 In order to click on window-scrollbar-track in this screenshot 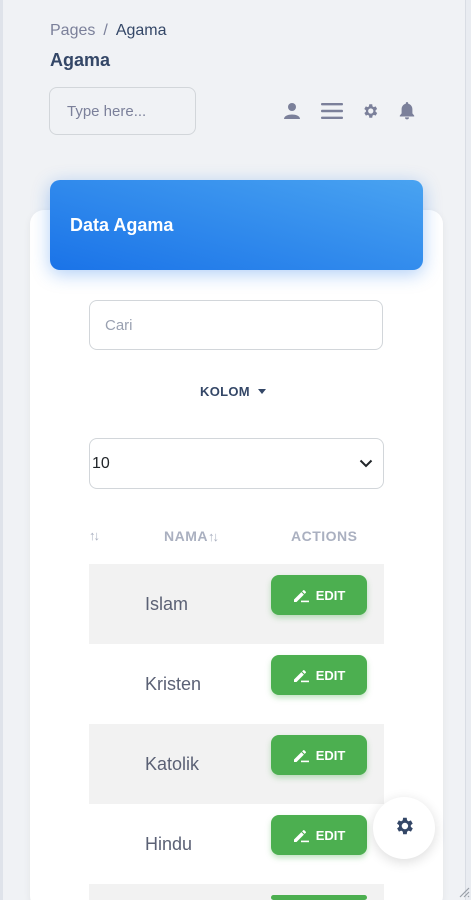, I will do `click(468, 450)`.